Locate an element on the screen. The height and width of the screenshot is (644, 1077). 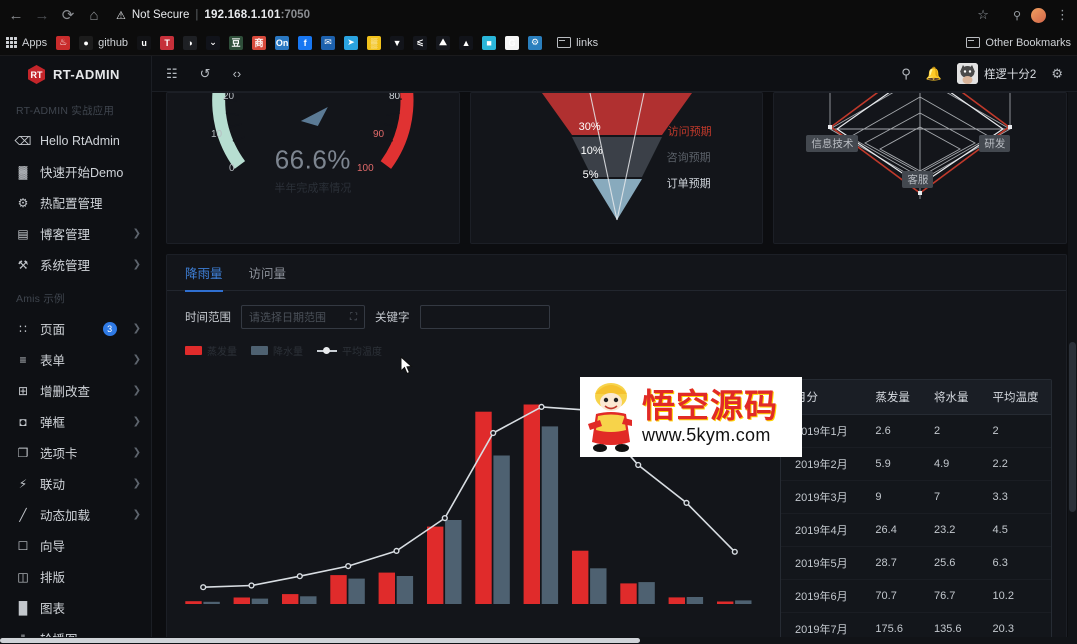
sidebar-item-label: 图表 is located at coordinates (53, 609).